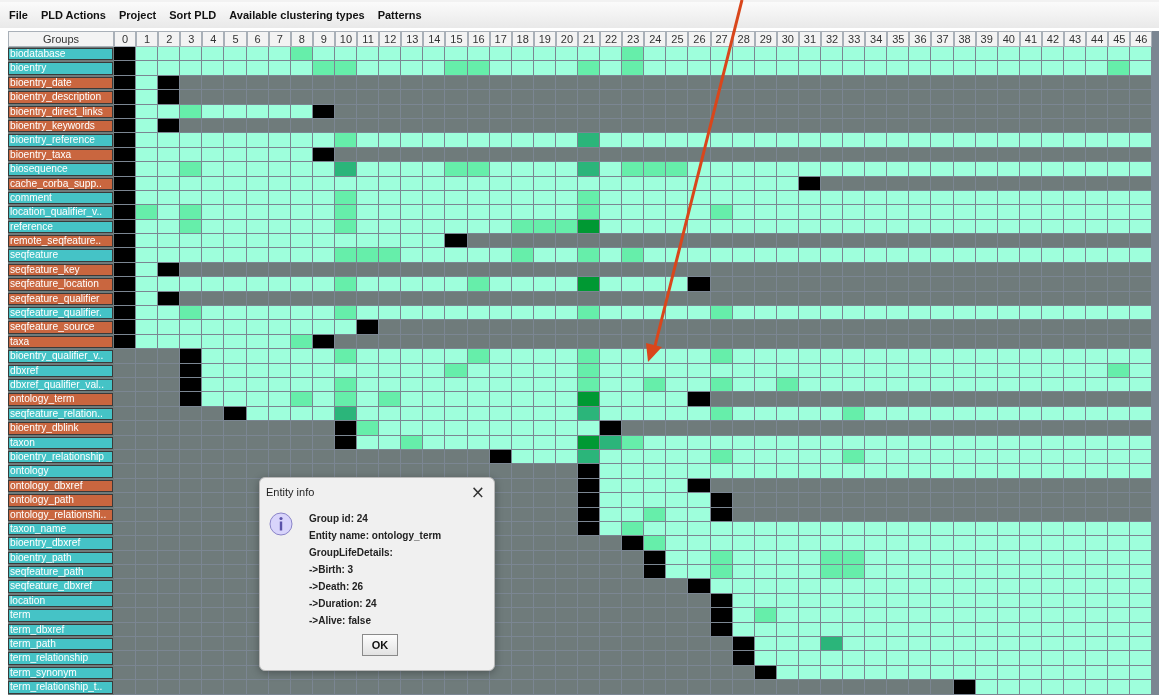 This screenshot has height=697, width=1159. I want to click on column-header: 42, so click(1053, 39).